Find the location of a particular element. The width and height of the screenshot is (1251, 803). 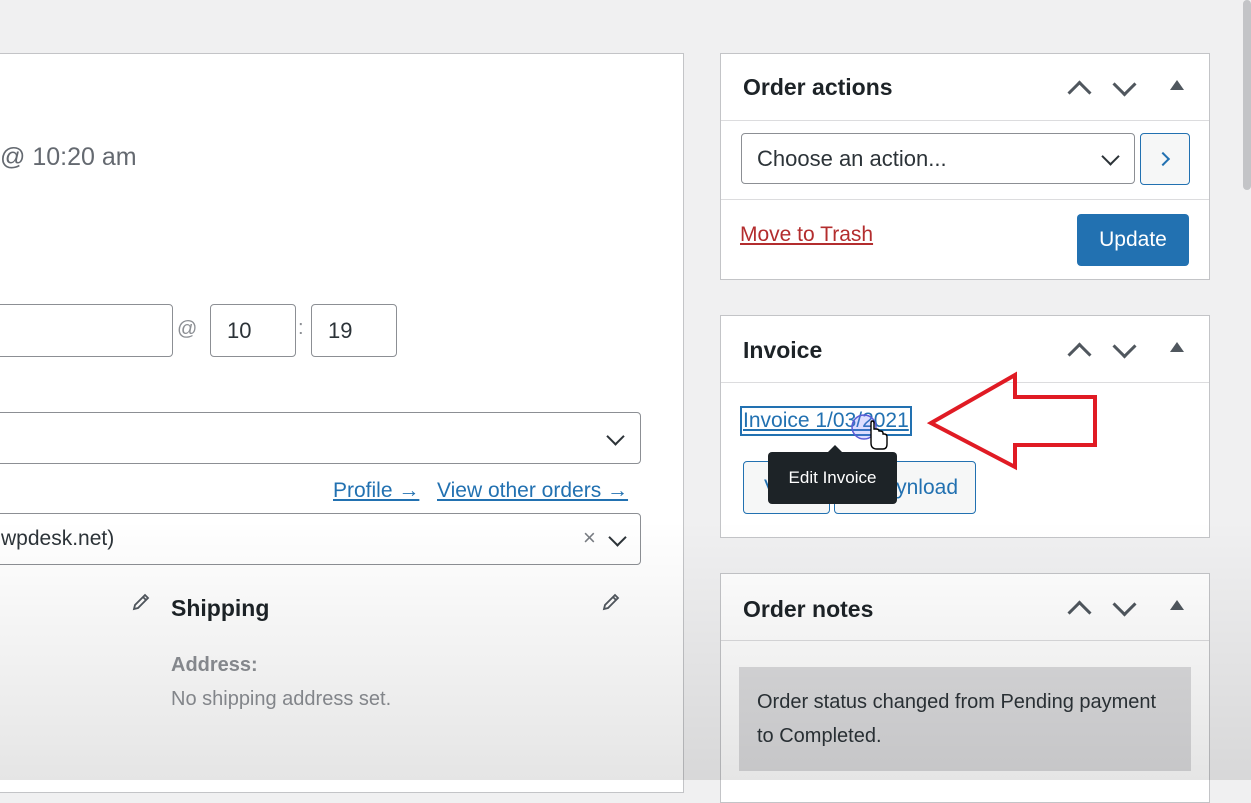

arrow-right-icon is located at coordinates (1163, 159).